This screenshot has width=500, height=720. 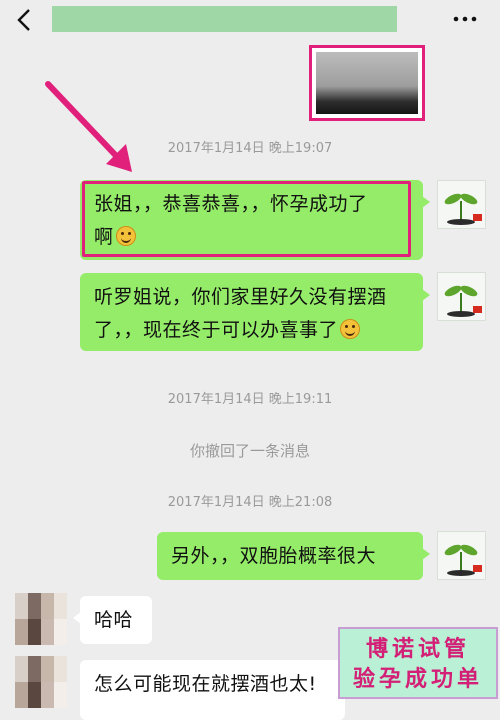 I want to click on stamp-line1: 博诺试管, so click(x=417, y=649).